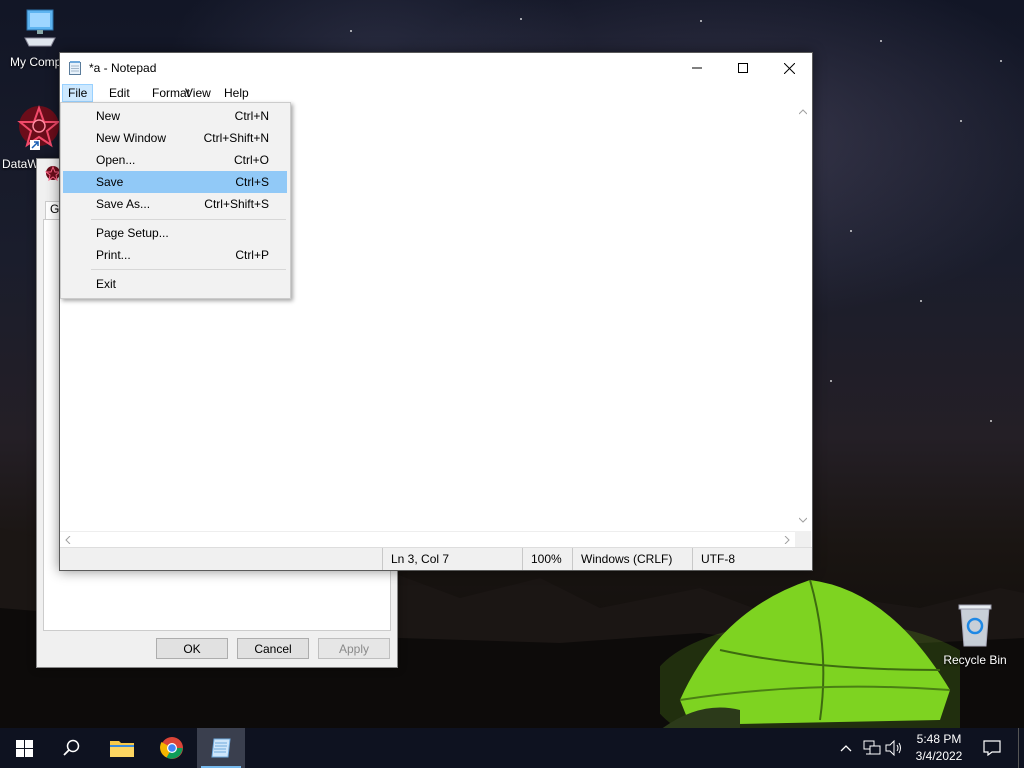 Image resolution: width=1024 pixels, height=768 pixels. What do you see at coordinates (236, 138) in the screenshot?
I see `menu-item-shortcut: Ctrl+Shift+N` at bounding box center [236, 138].